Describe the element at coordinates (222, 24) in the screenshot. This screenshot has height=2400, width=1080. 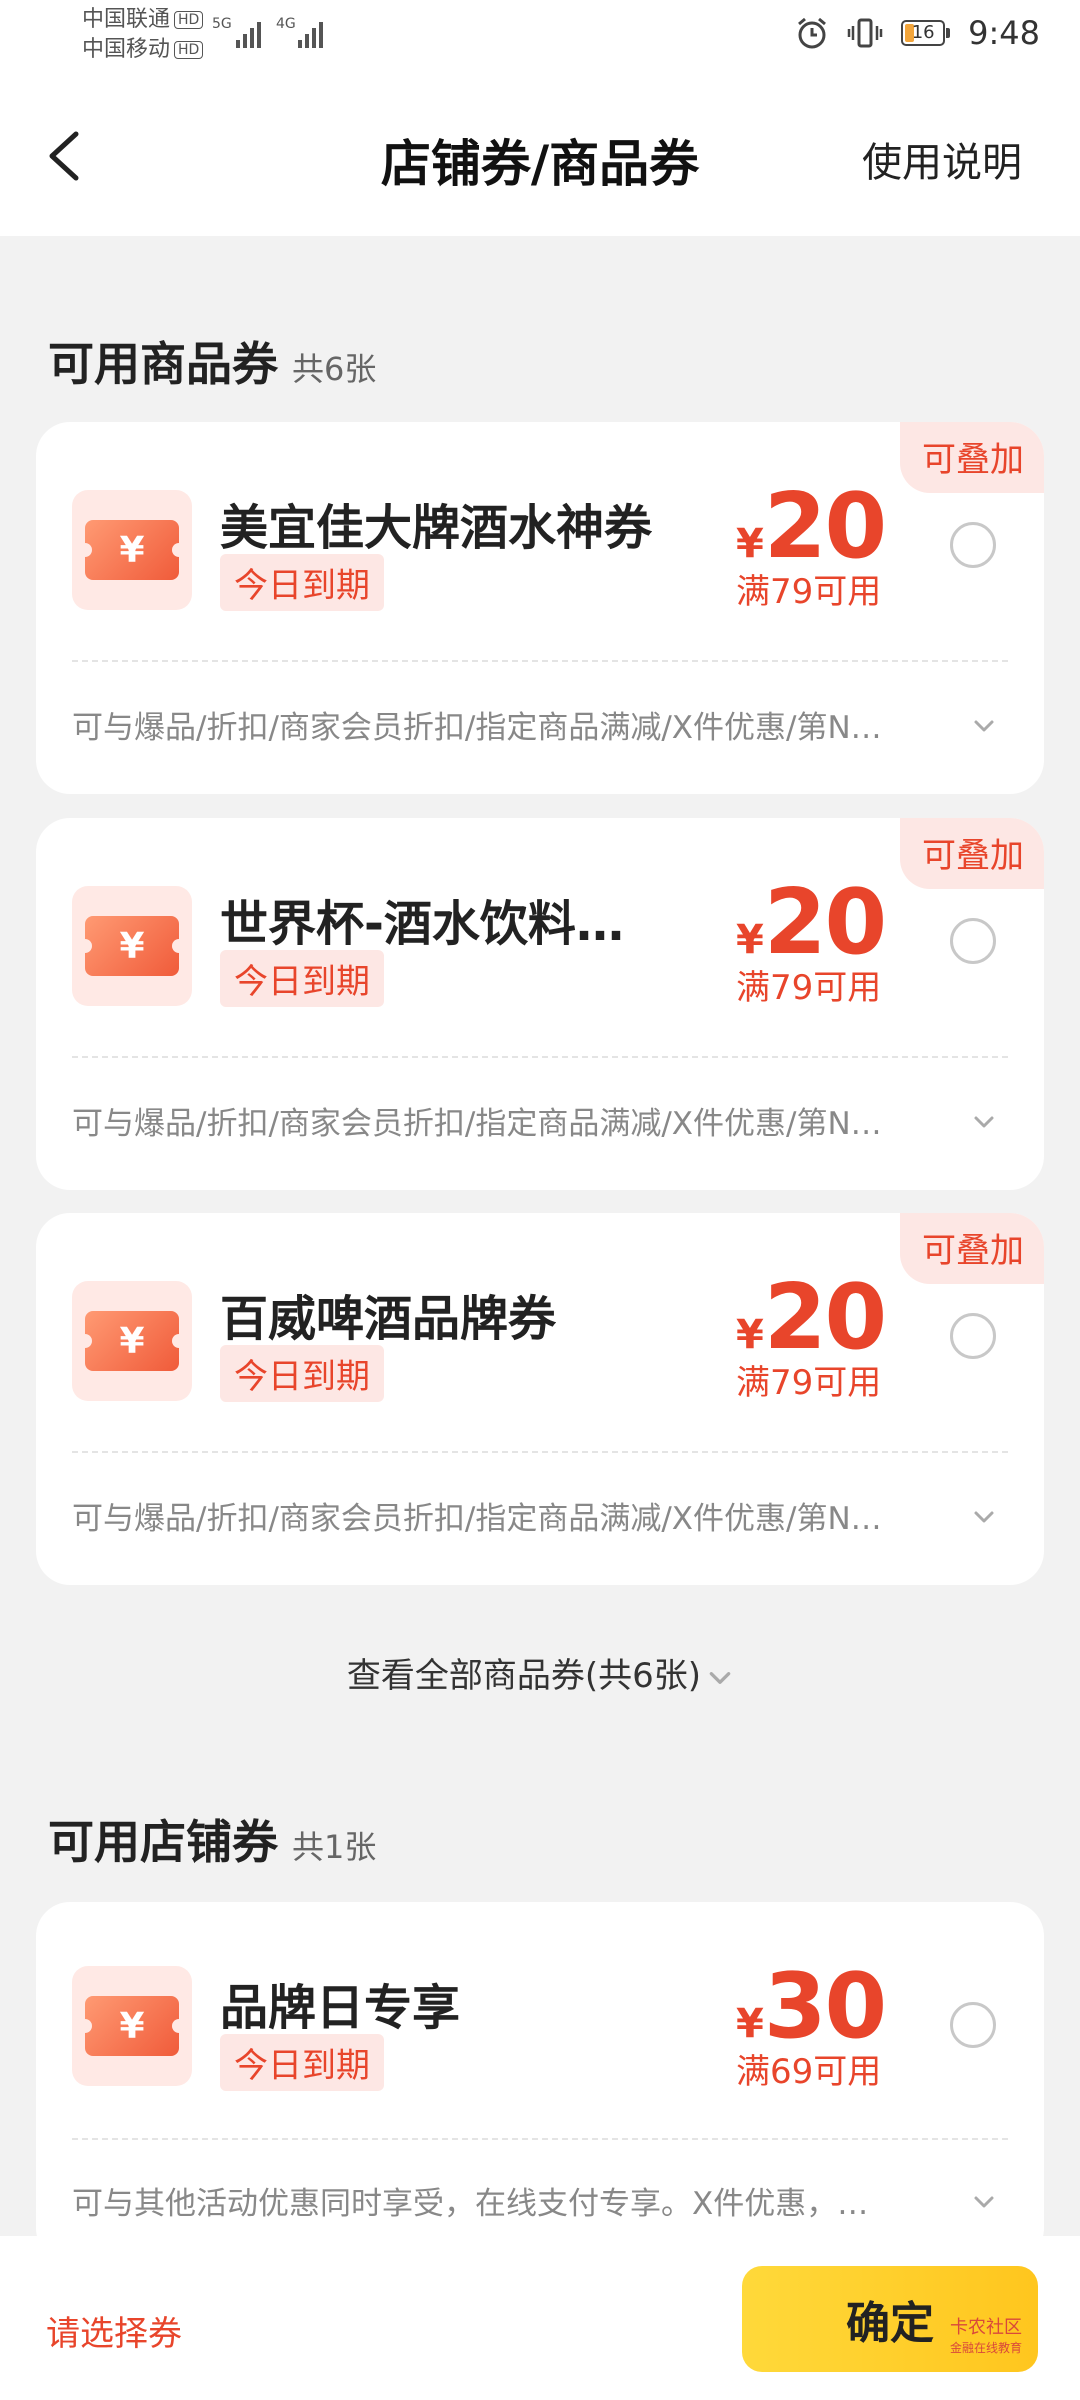
I see `network-5g-label: 5G` at that location.